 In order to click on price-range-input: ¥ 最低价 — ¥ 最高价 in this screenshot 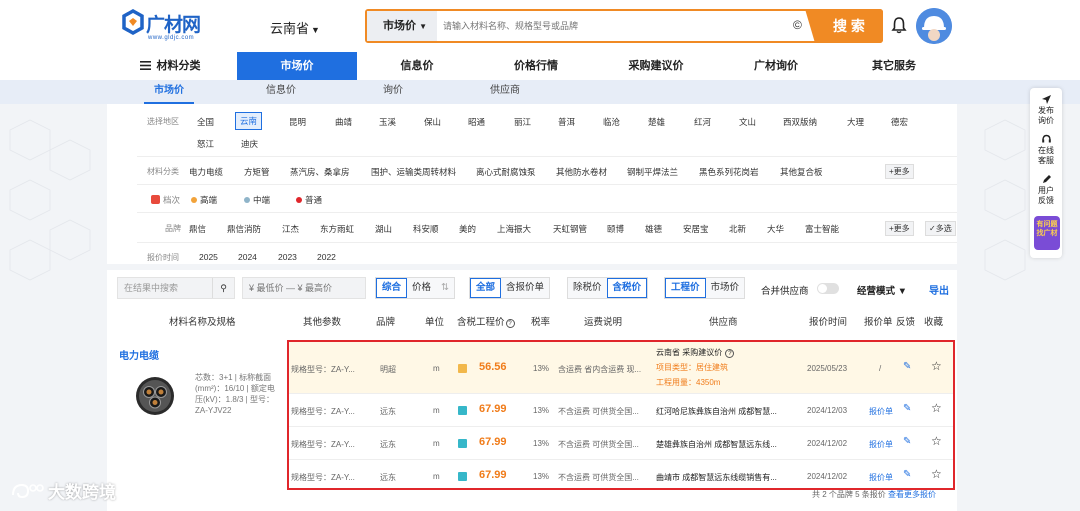, I will do `click(304, 288)`.